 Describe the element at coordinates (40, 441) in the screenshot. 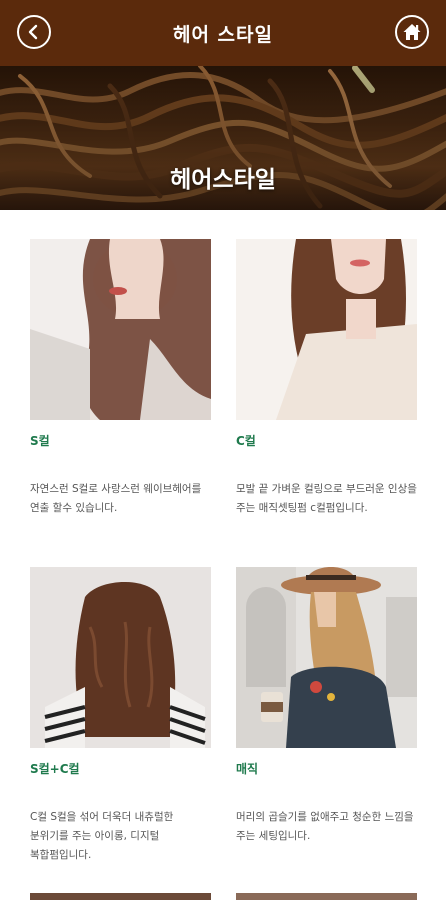

I see `style-name: S컬` at that location.